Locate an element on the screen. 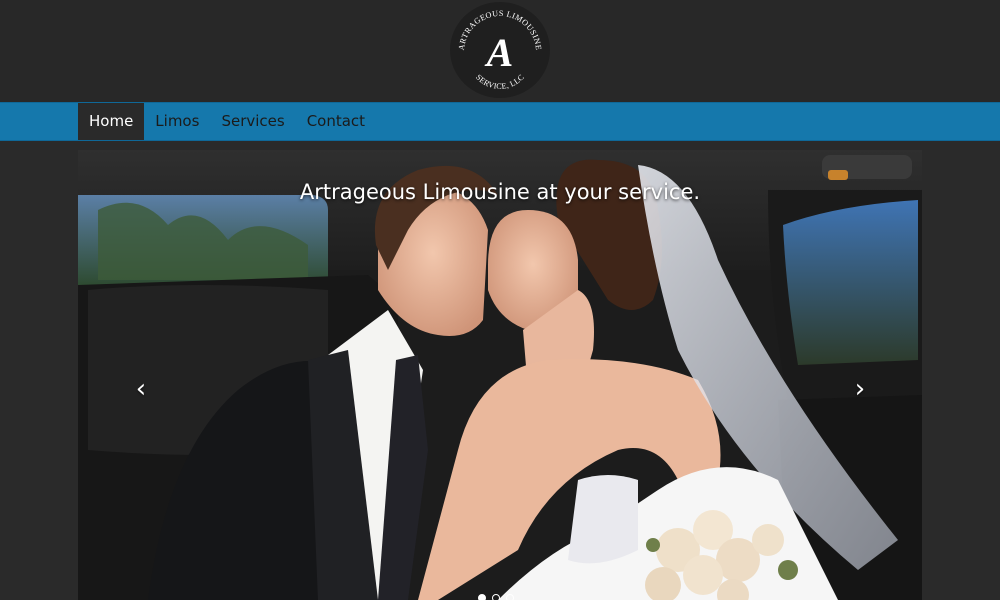 The image size is (1000, 600). svg-text: SERVICE, LLC is located at coordinates (500, 82).